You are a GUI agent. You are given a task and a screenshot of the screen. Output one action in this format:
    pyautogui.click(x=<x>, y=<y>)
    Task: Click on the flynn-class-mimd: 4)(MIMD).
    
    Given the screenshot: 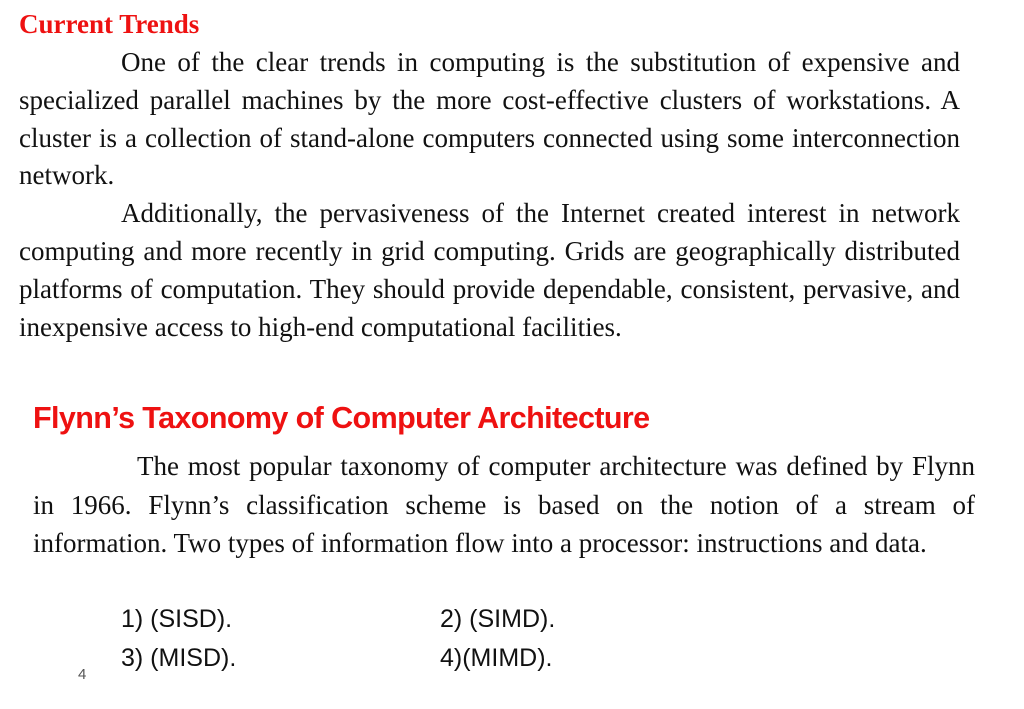 What is the action you would take?
    pyautogui.click(x=496, y=658)
    